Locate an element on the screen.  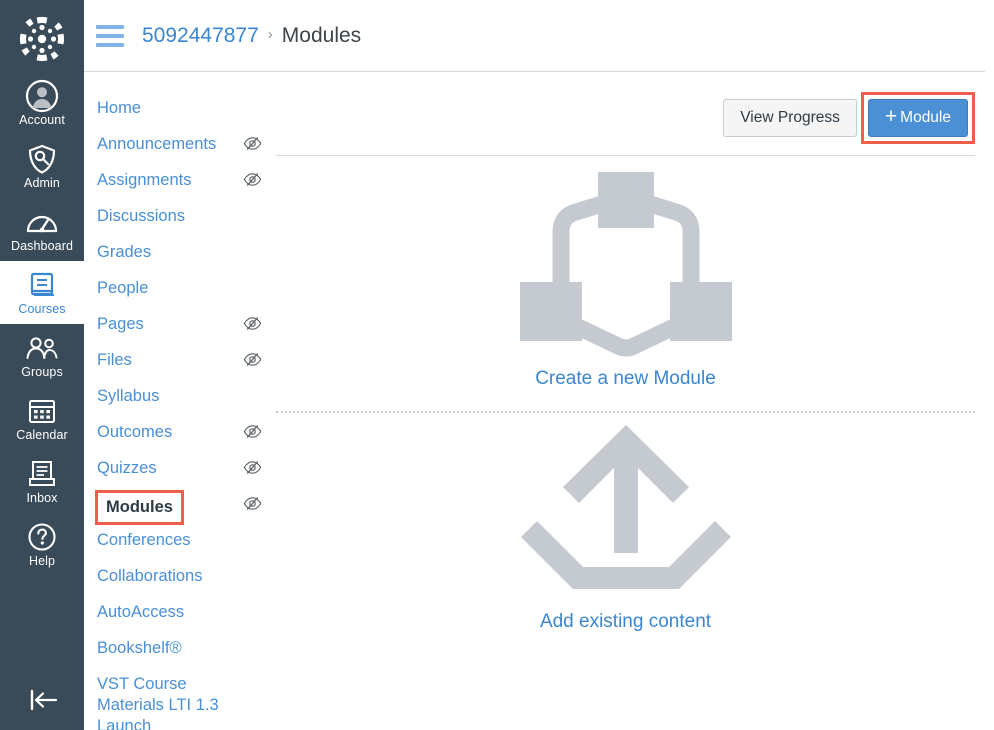
add-module-label: Module is located at coordinates (925, 117).